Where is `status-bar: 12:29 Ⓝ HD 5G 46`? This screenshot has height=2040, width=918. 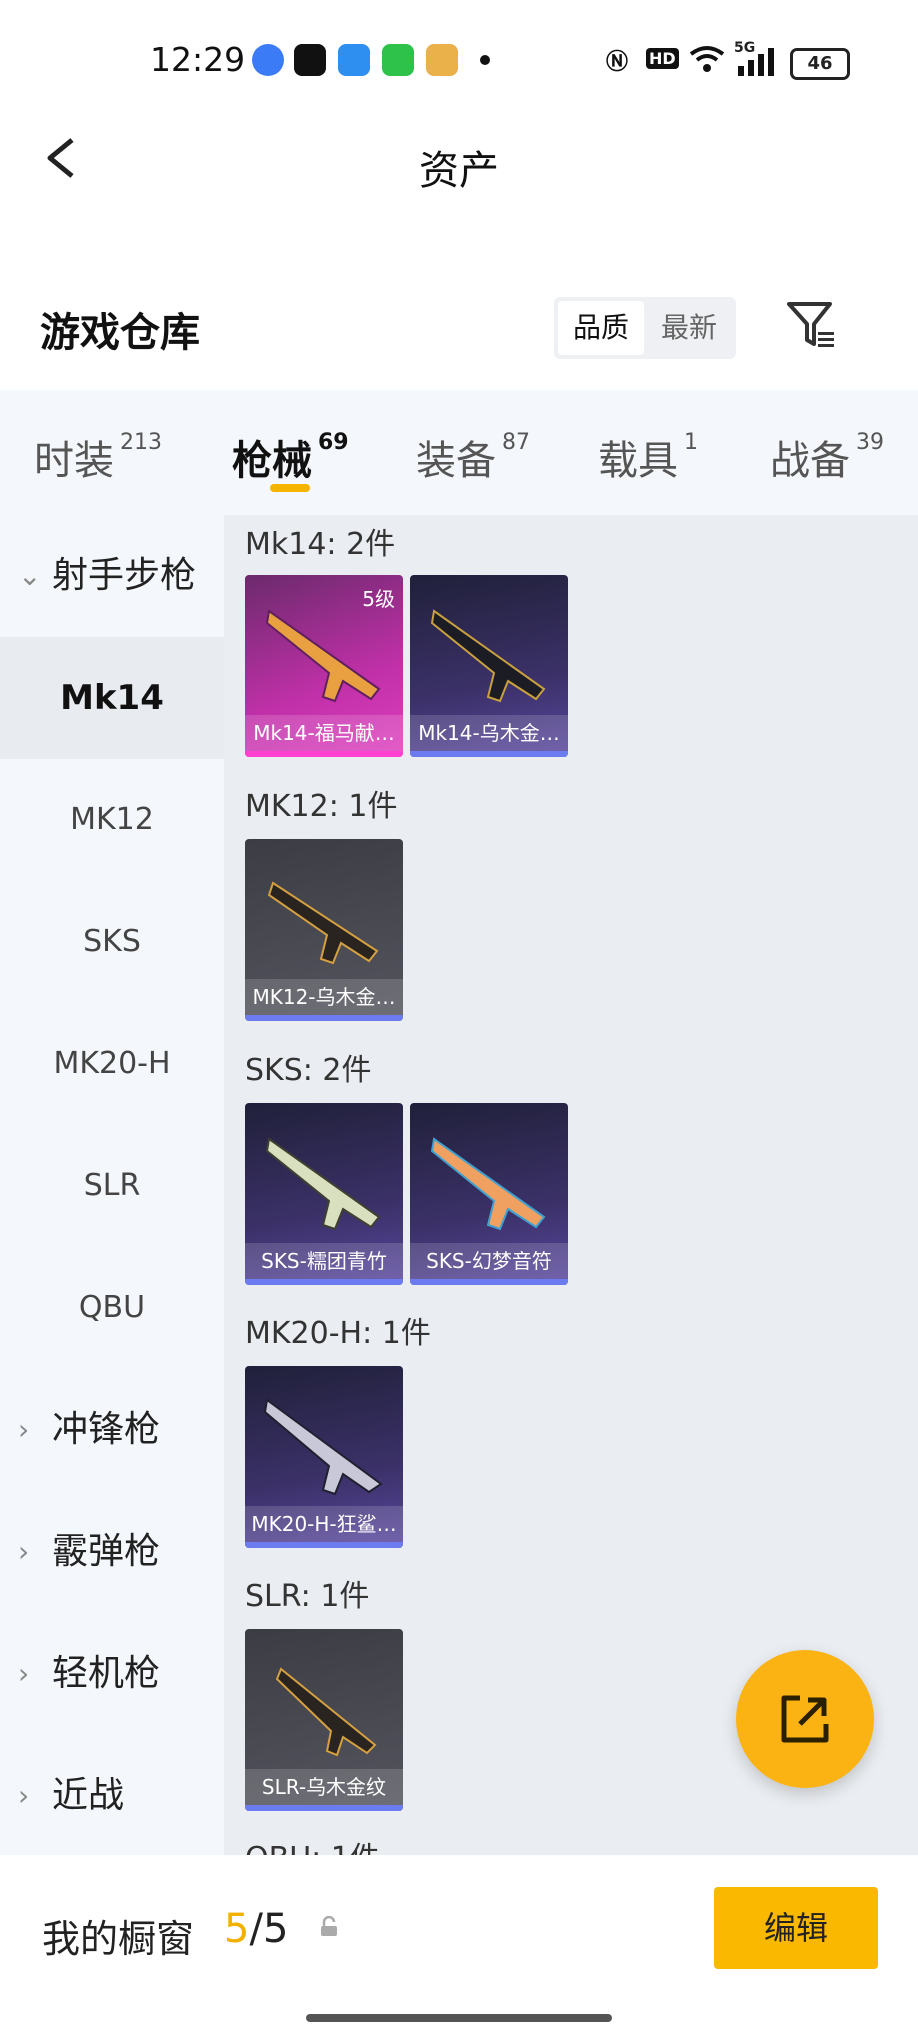
status-bar: 12:29 Ⓝ HD 5G 46 is located at coordinates (459, 60).